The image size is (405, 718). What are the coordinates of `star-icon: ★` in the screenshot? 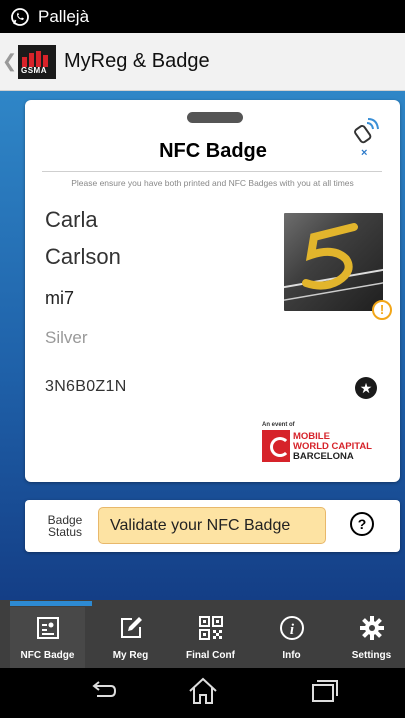 It's located at (366, 388).